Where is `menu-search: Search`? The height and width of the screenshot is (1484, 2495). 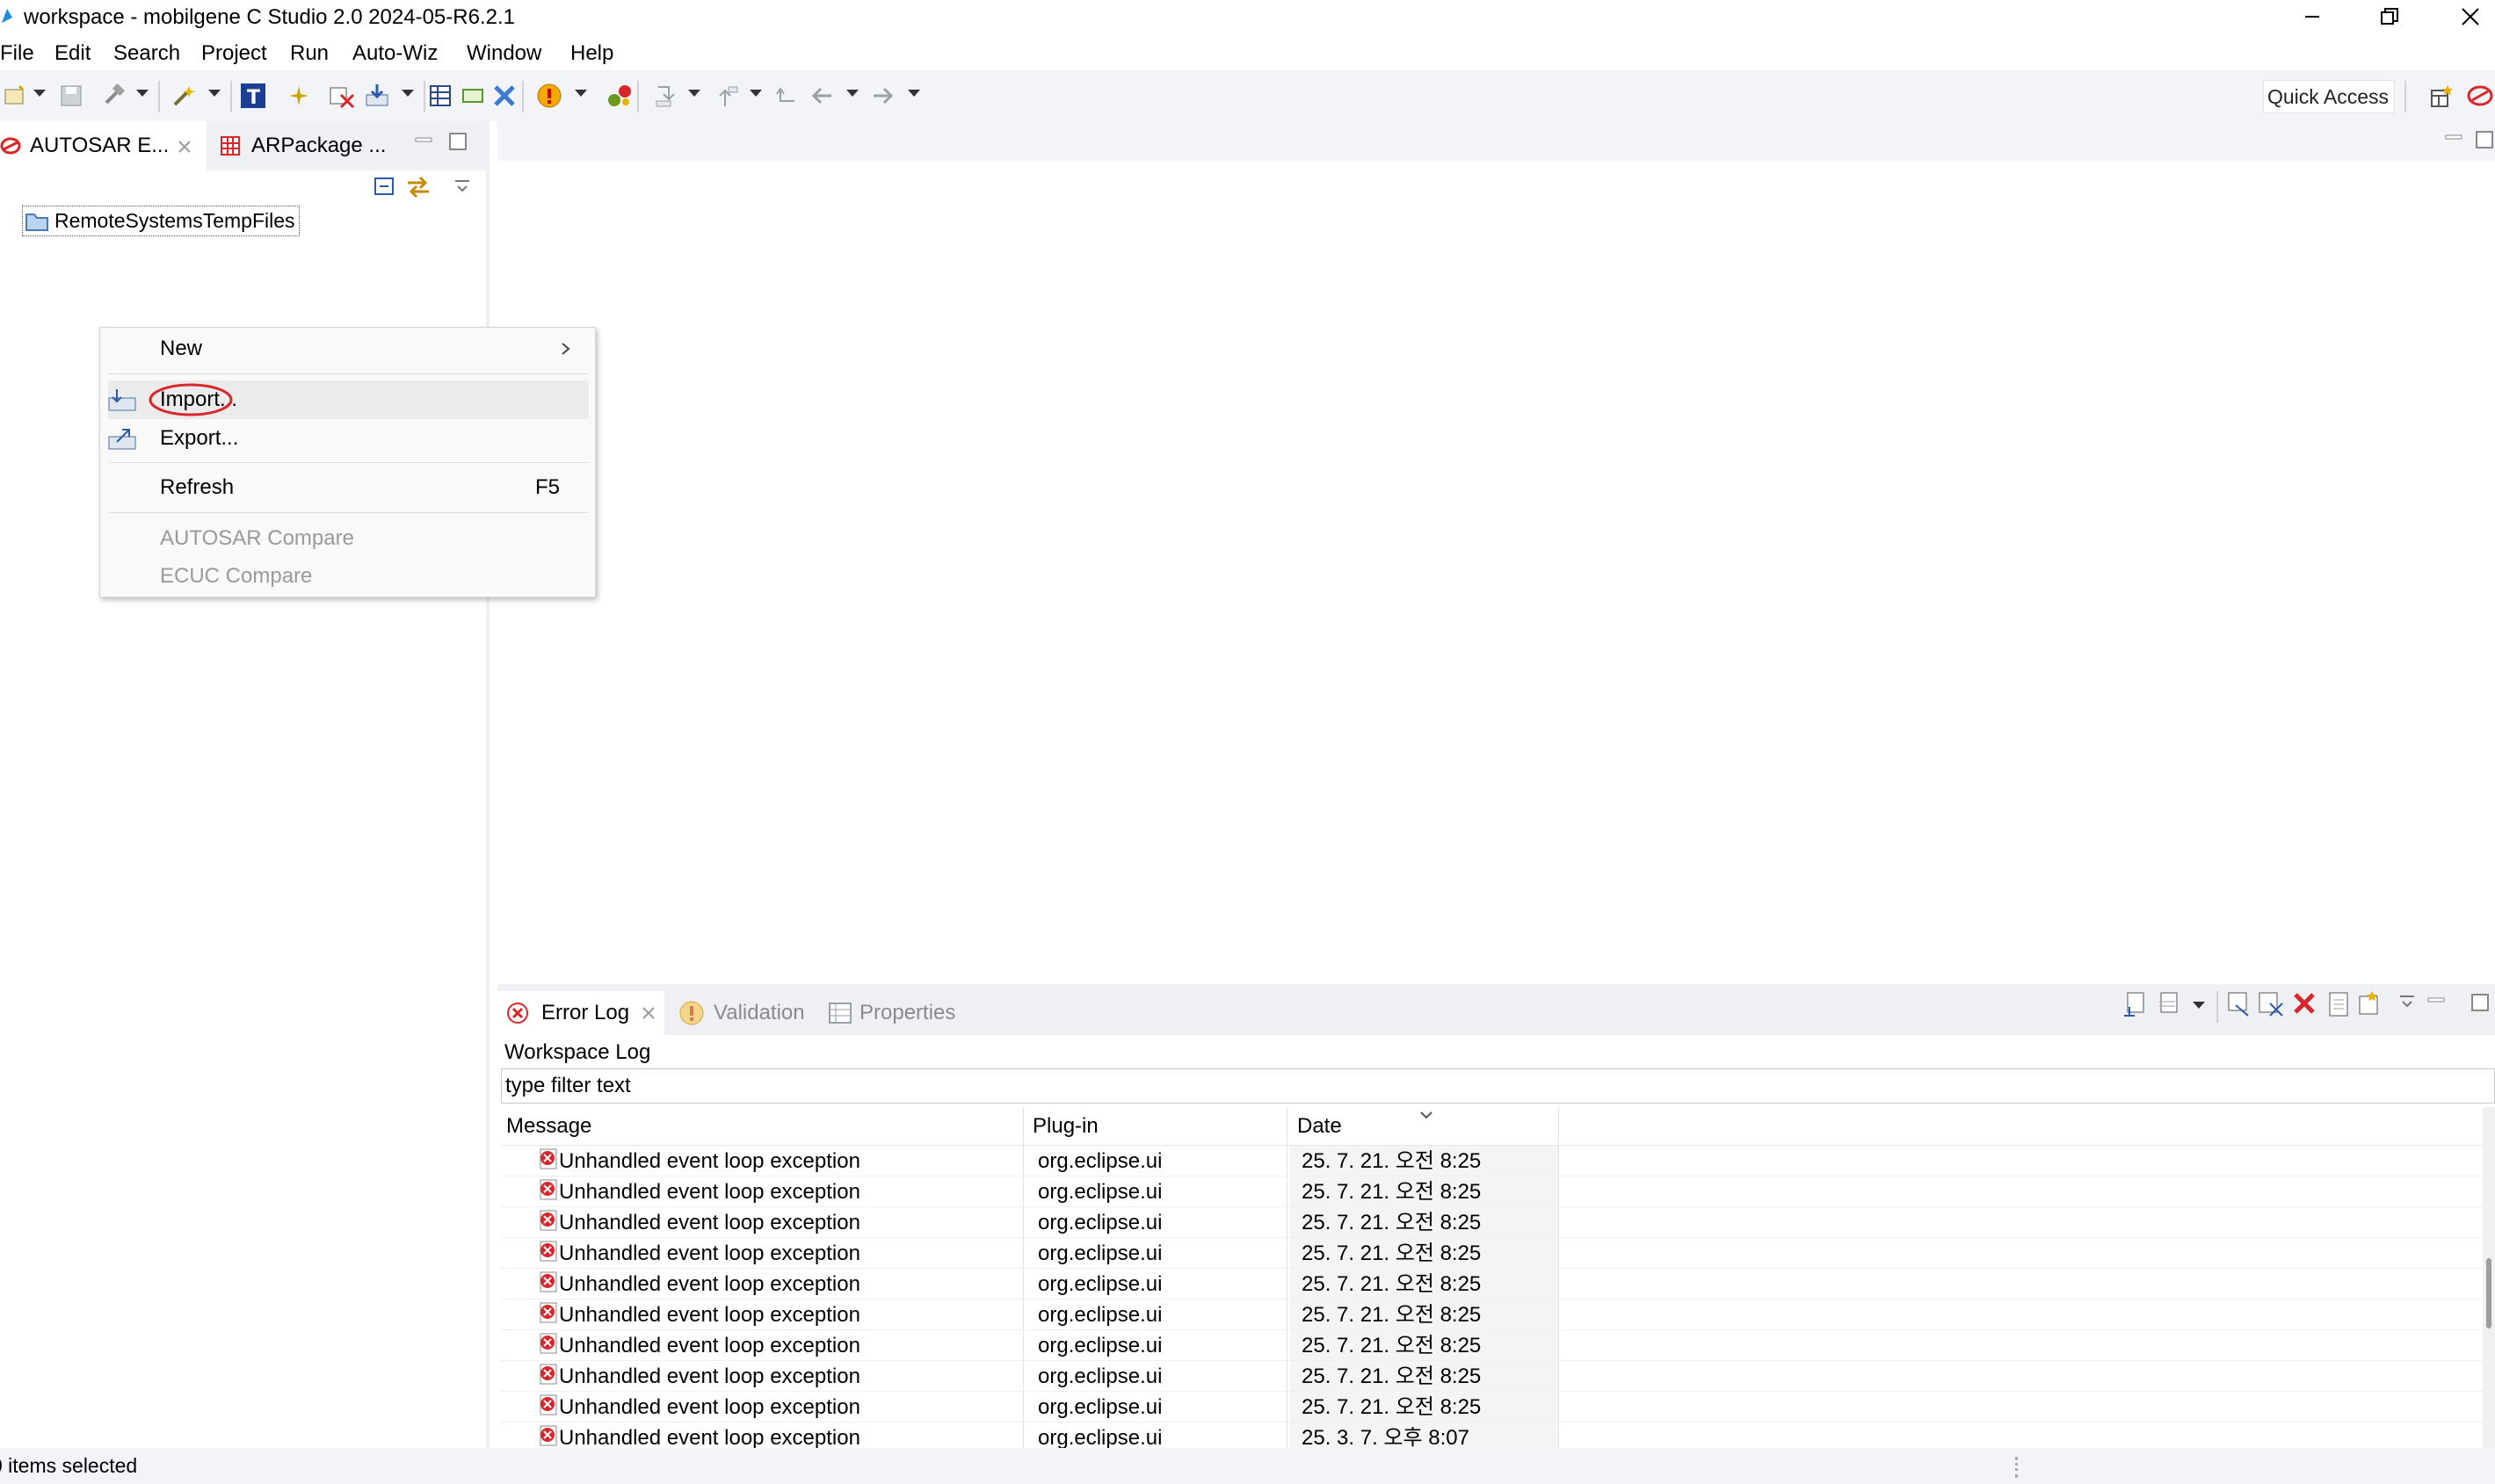 menu-search: Search is located at coordinates (146, 53).